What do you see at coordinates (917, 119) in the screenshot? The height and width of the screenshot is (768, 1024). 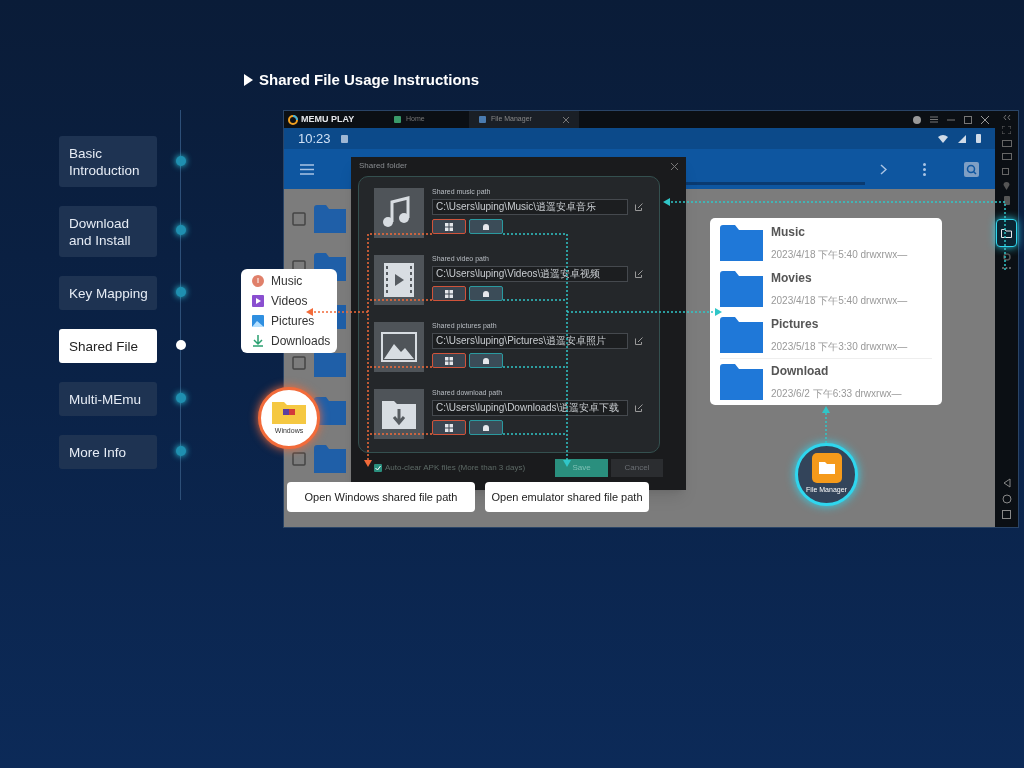 I see `user-icon` at bounding box center [917, 119].